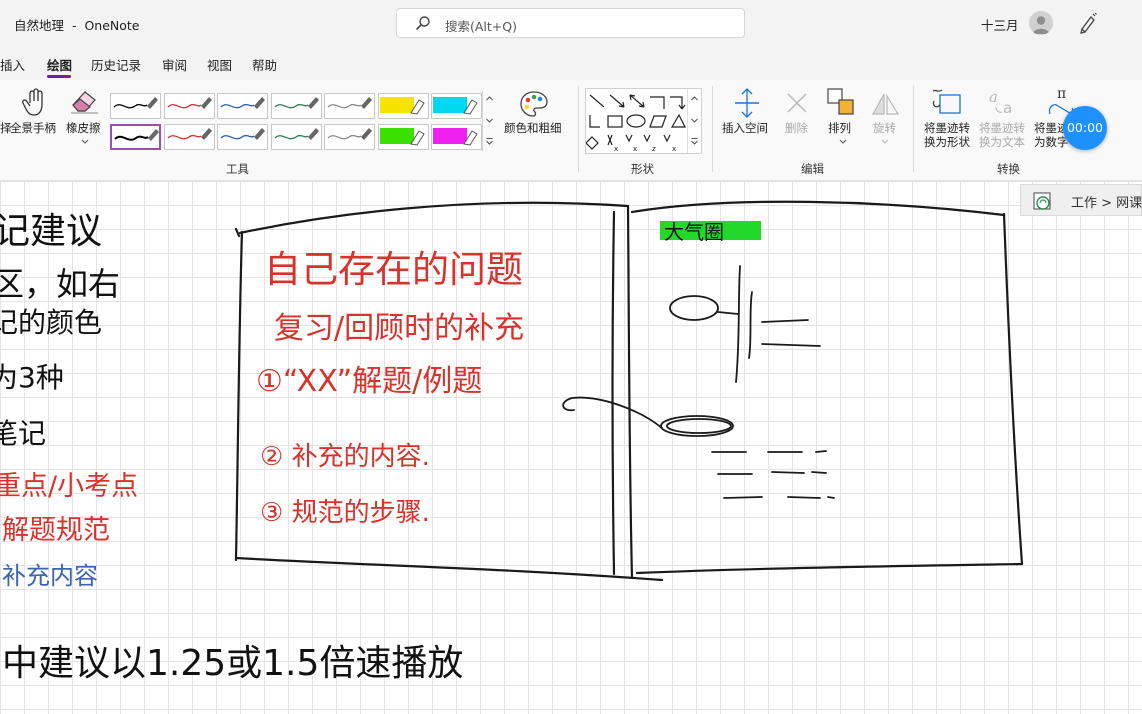 The height and width of the screenshot is (714, 1142). Describe the element at coordinates (59, 76) in the screenshot. I see `active-tab-indicator` at that location.